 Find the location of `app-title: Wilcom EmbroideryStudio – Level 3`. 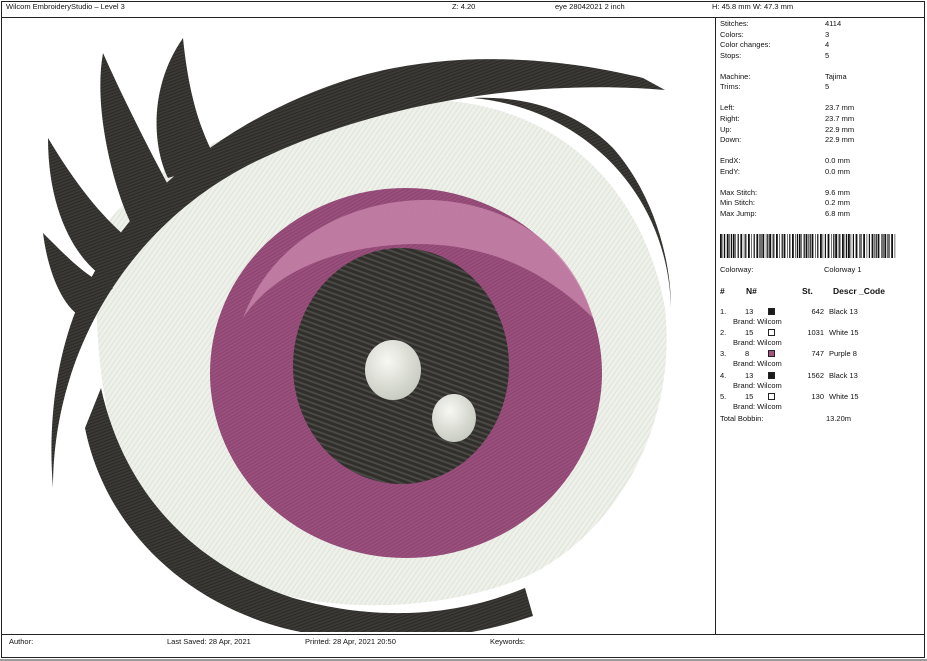

app-title: Wilcom EmbroideryStudio – Level 3 is located at coordinates (65, 6).